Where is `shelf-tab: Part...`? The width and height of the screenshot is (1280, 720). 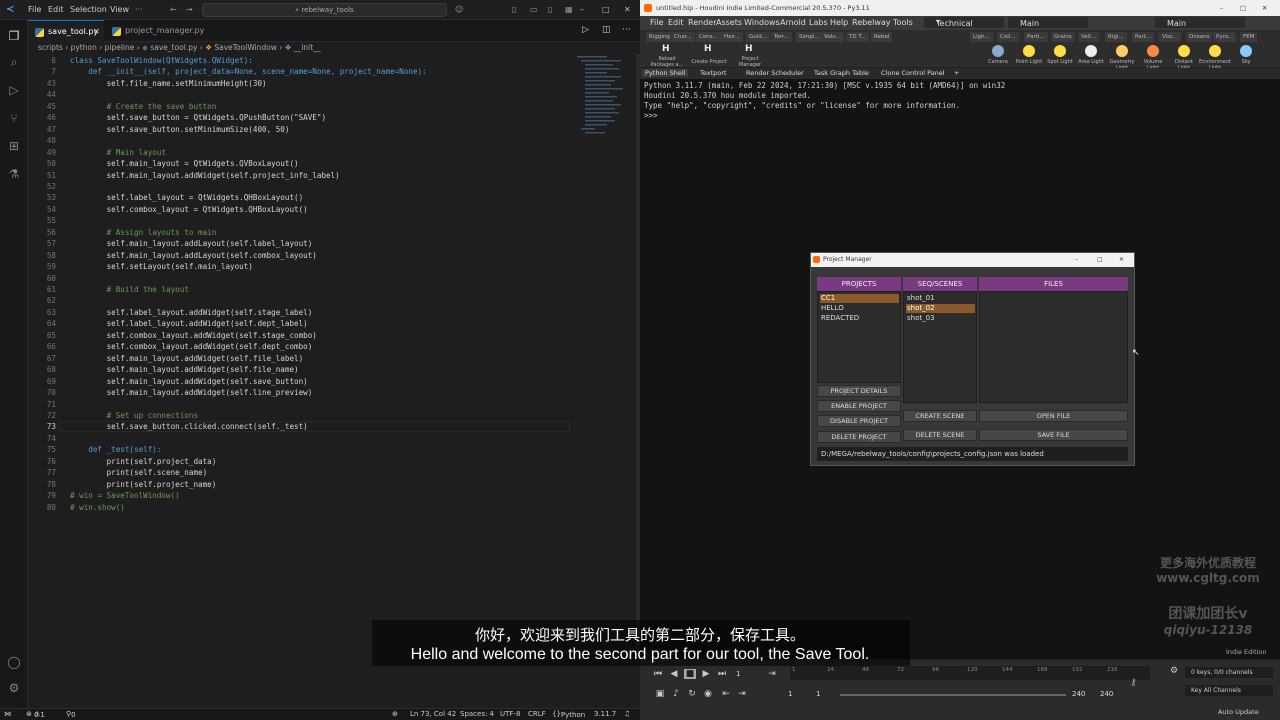 shelf-tab: Part... is located at coordinates (1143, 37).